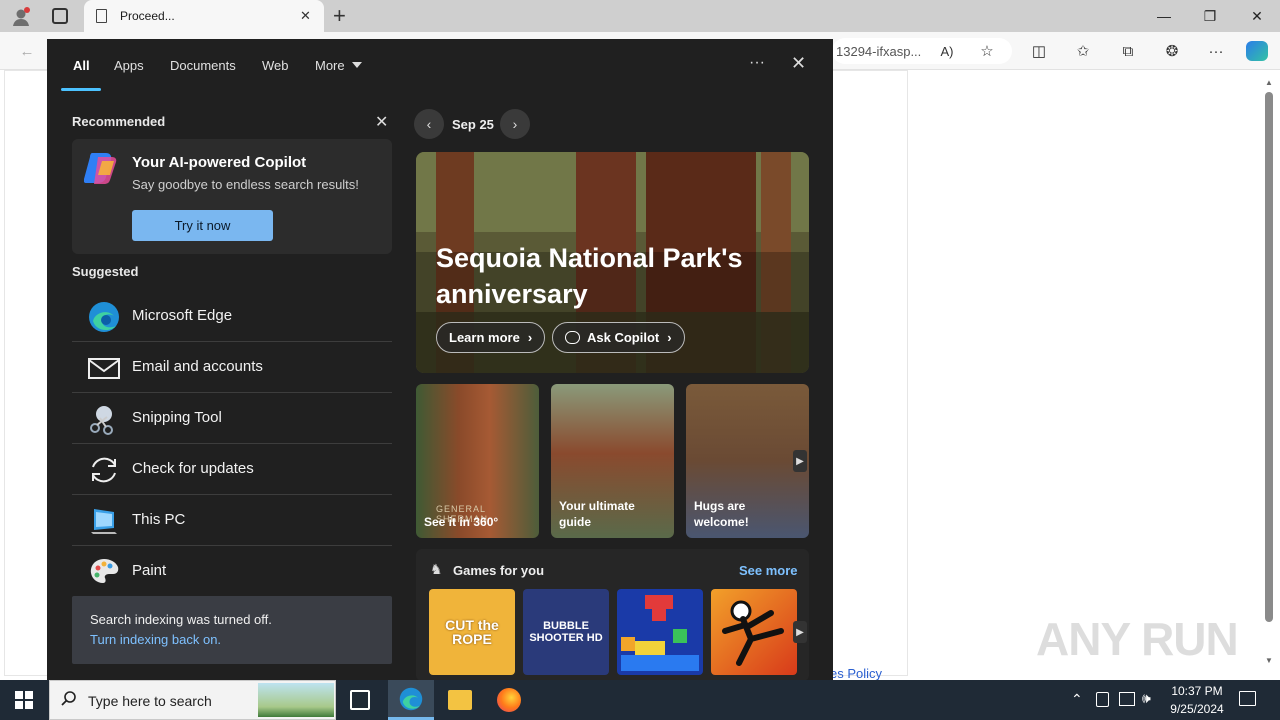 The width and height of the screenshot is (1280, 720). I want to click on hero-title-line-1: Sequoia National Park's, so click(589, 258).